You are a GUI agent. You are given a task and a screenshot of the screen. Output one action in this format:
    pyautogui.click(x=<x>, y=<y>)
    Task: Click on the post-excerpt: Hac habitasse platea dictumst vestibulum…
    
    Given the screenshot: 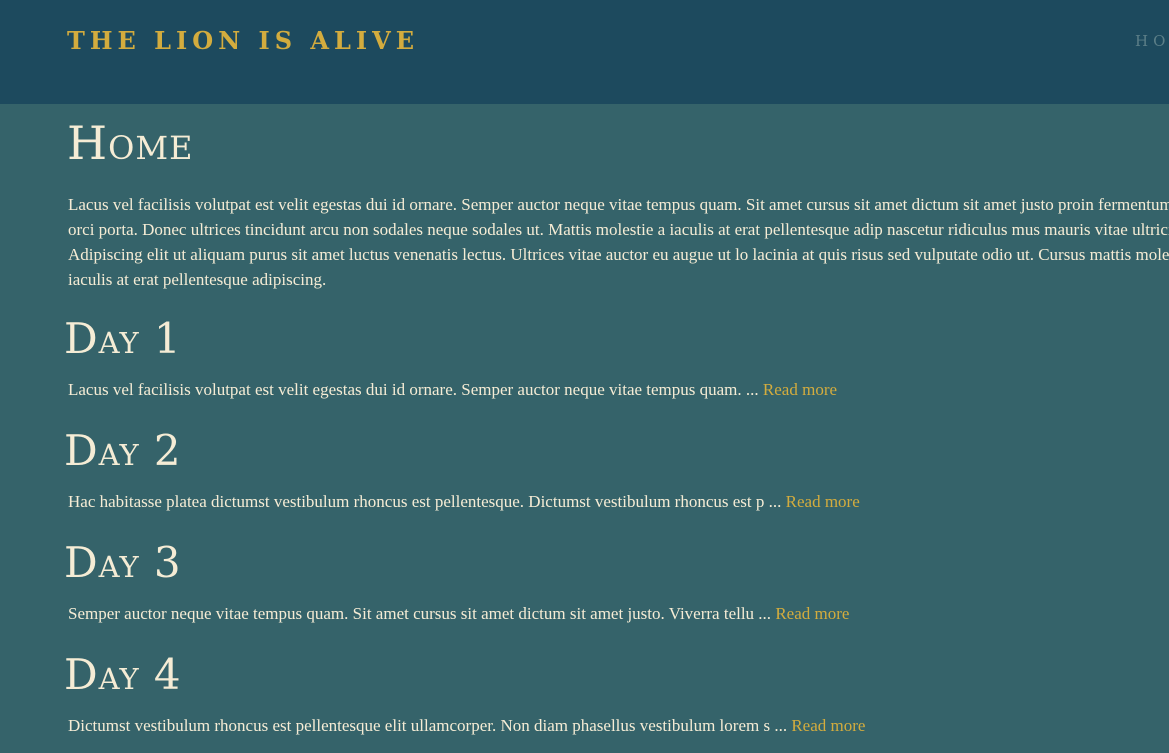 What is the action you would take?
    pyautogui.click(x=464, y=502)
    